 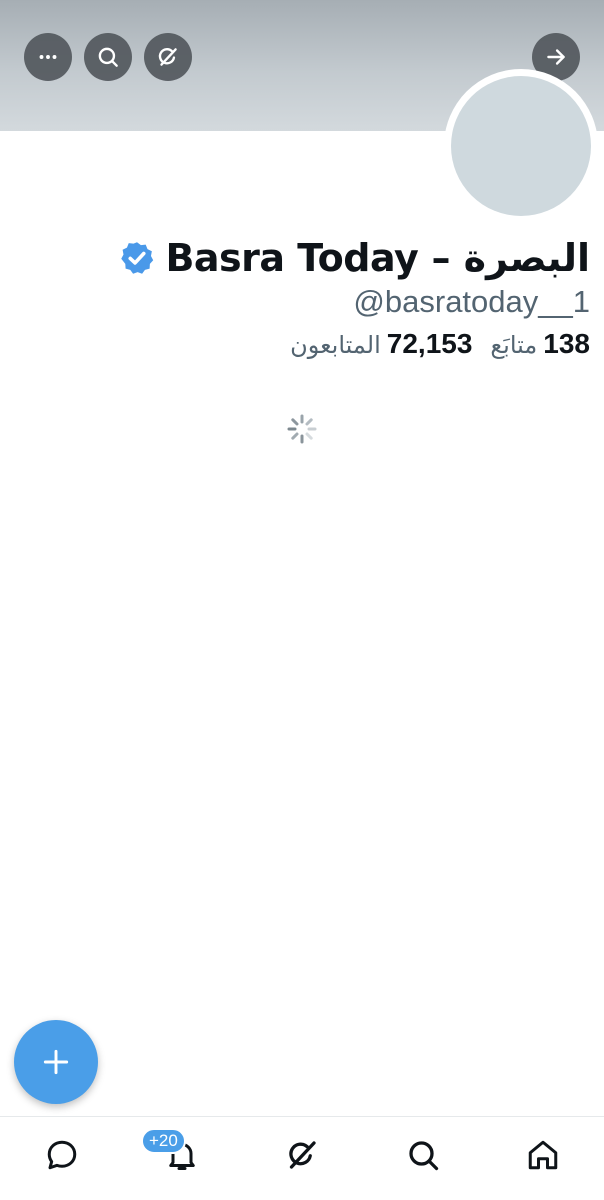 What do you see at coordinates (514, 345) in the screenshot?
I see `following-label: متابَع` at bounding box center [514, 345].